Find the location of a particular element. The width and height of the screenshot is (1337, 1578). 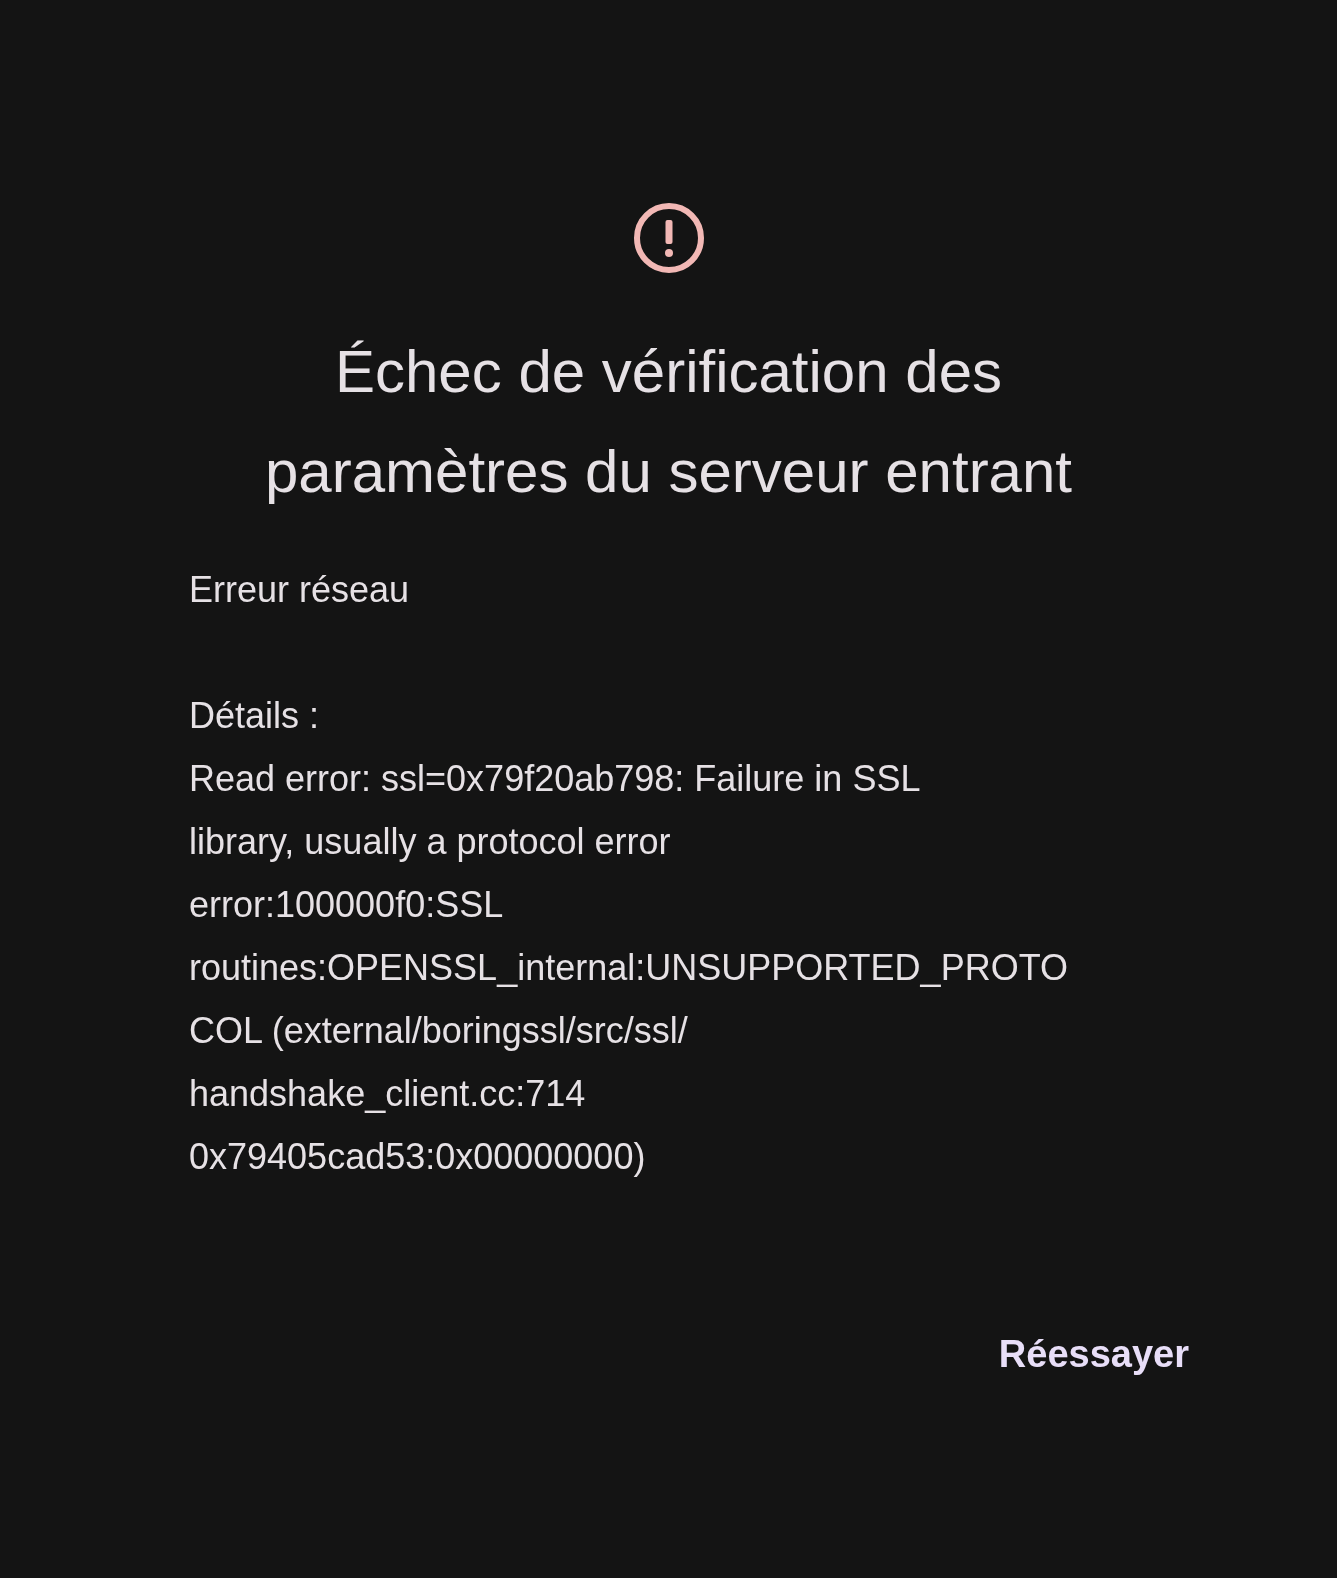

retry-button: Réessayer is located at coordinates (1093, 1354).